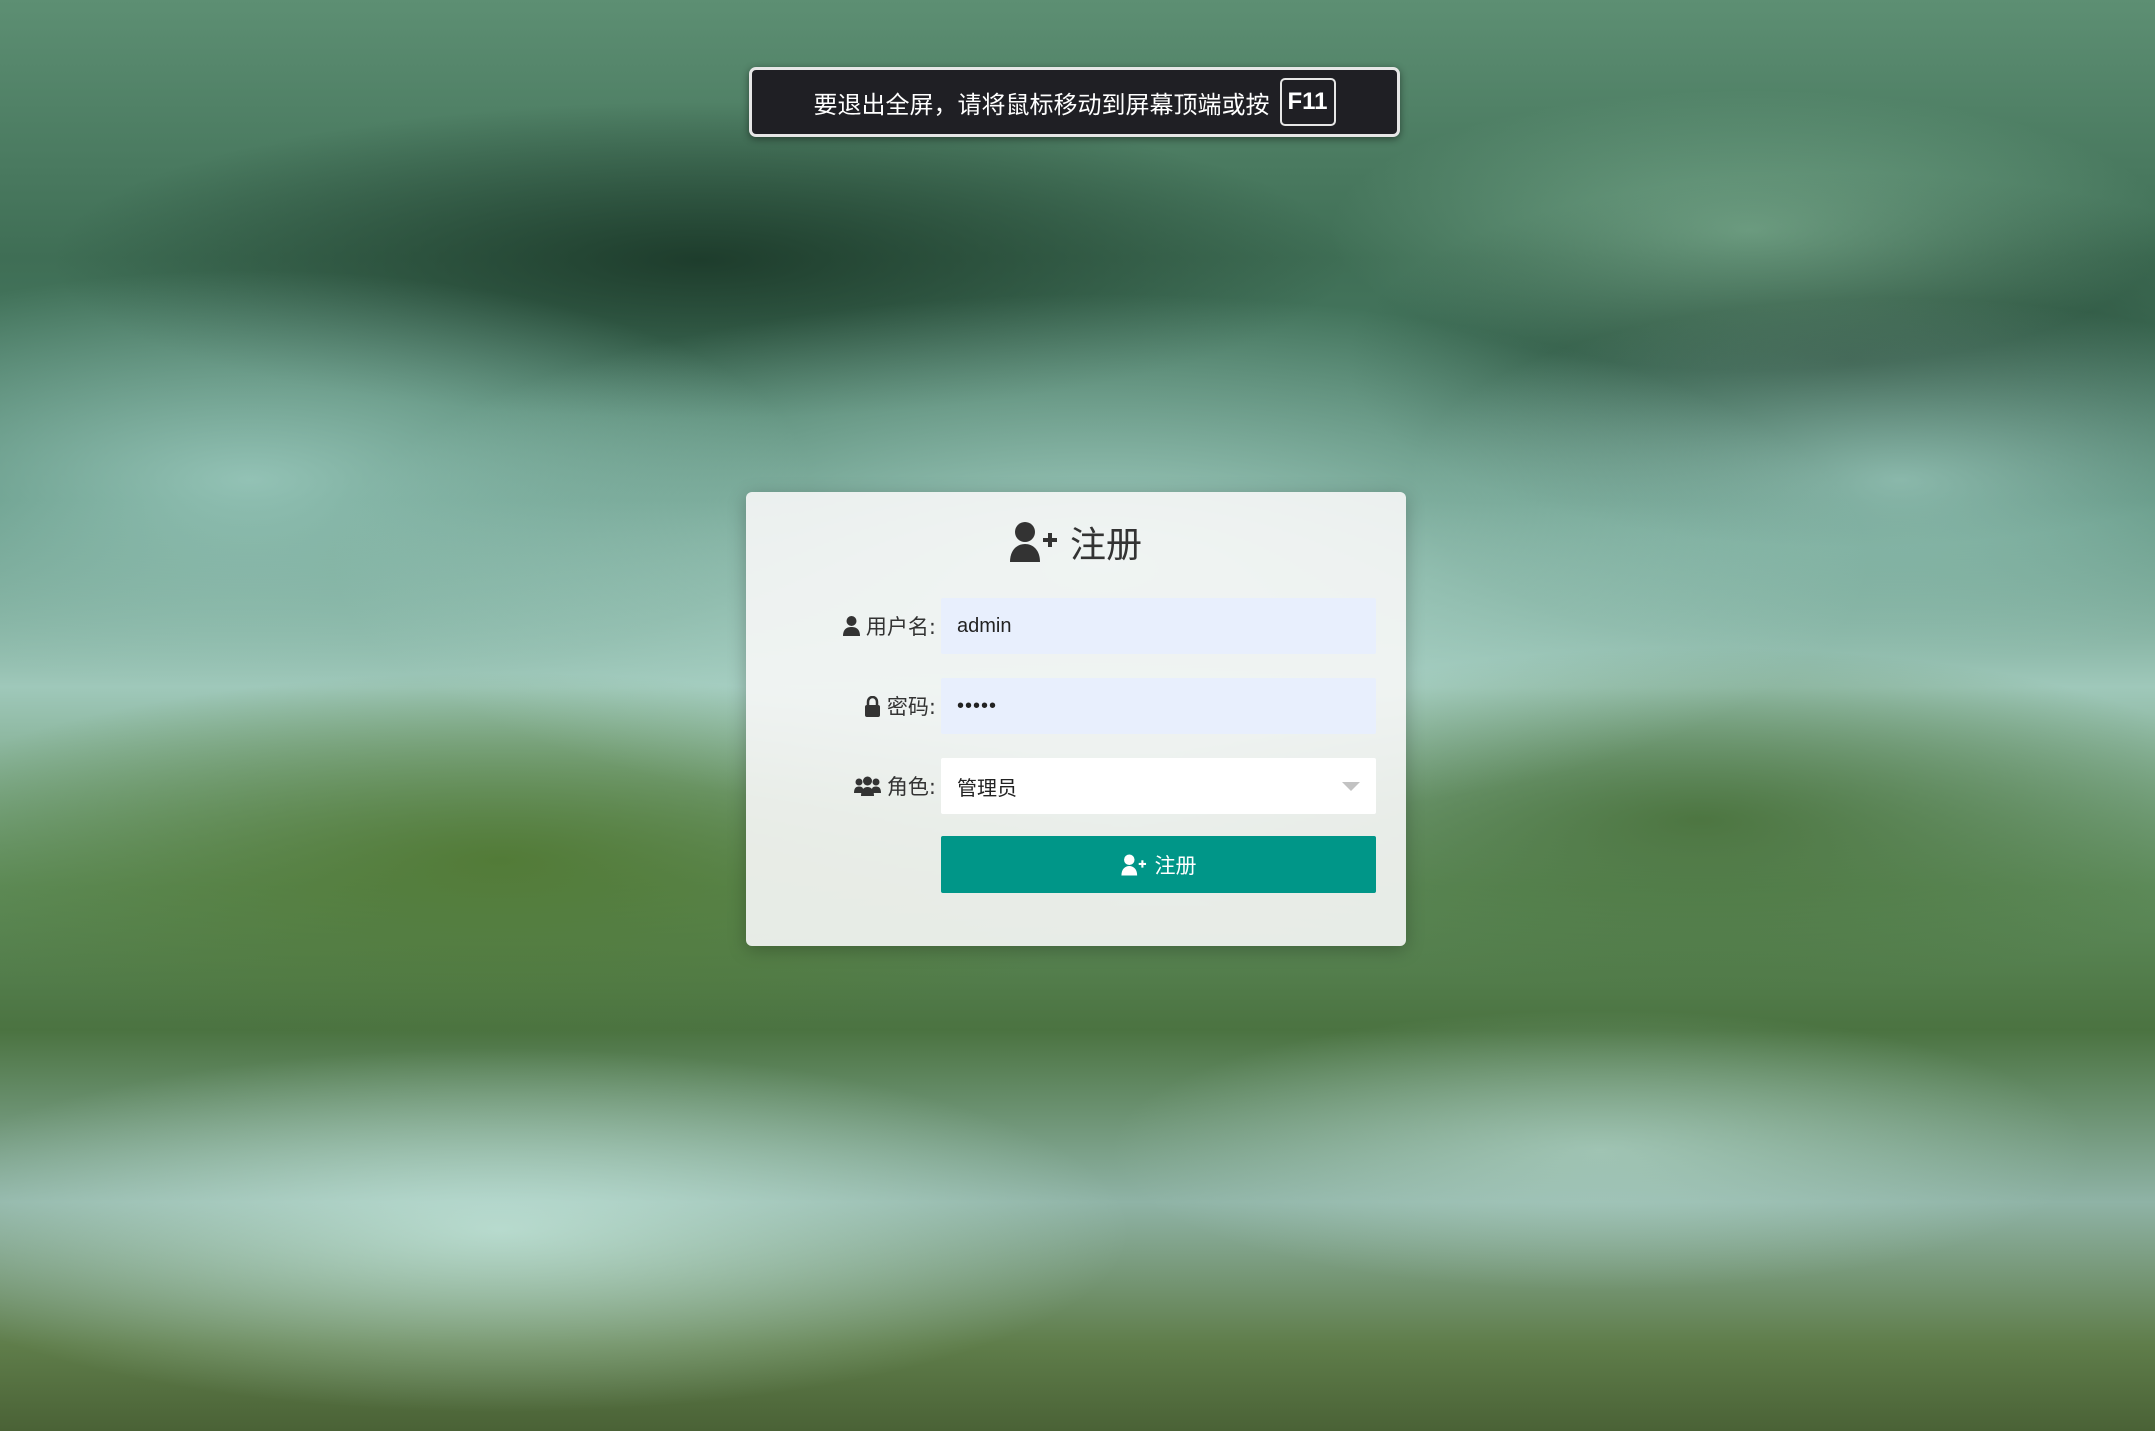  I want to click on role-label-text: 角色:, so click(911, 787).